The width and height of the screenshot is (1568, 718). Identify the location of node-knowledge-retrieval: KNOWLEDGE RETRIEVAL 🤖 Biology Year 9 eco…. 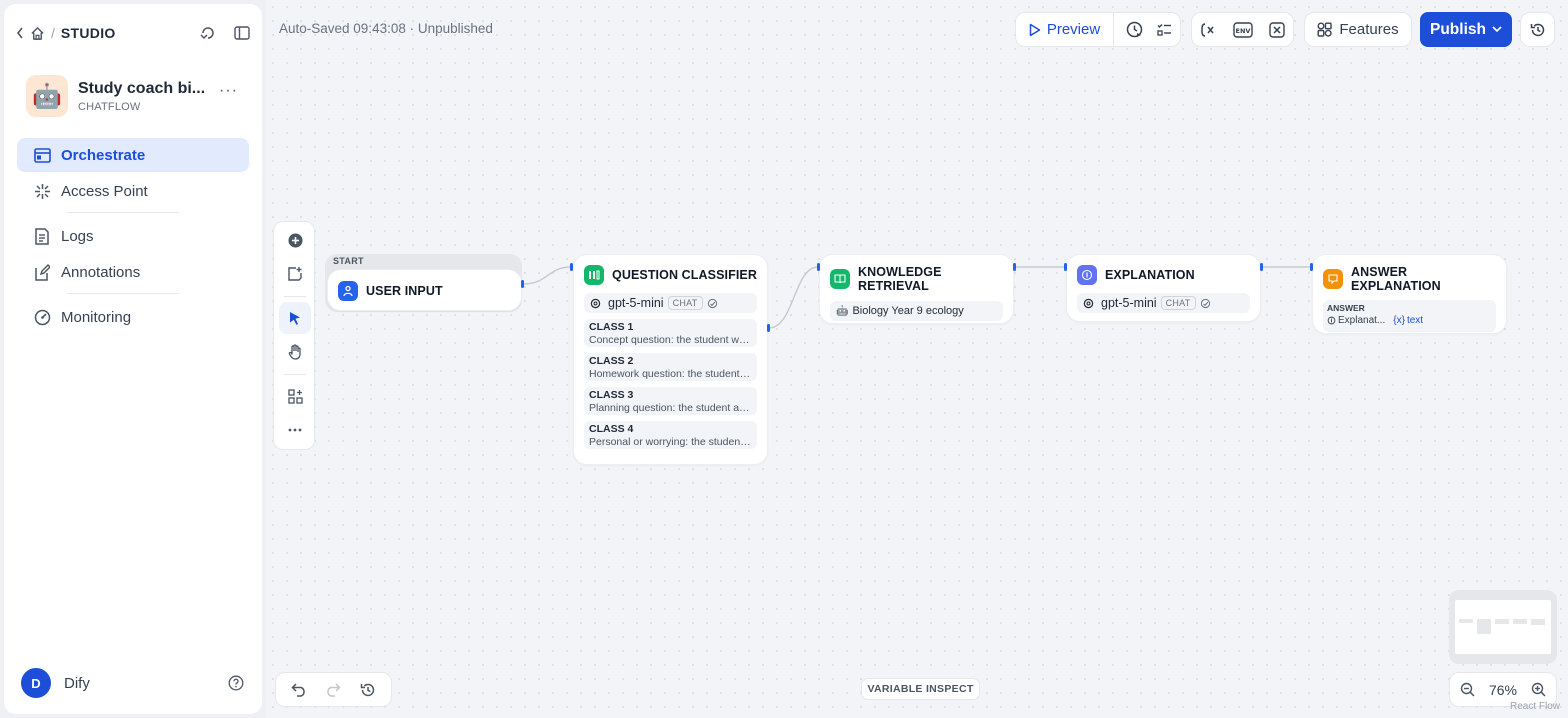
(916, 289).